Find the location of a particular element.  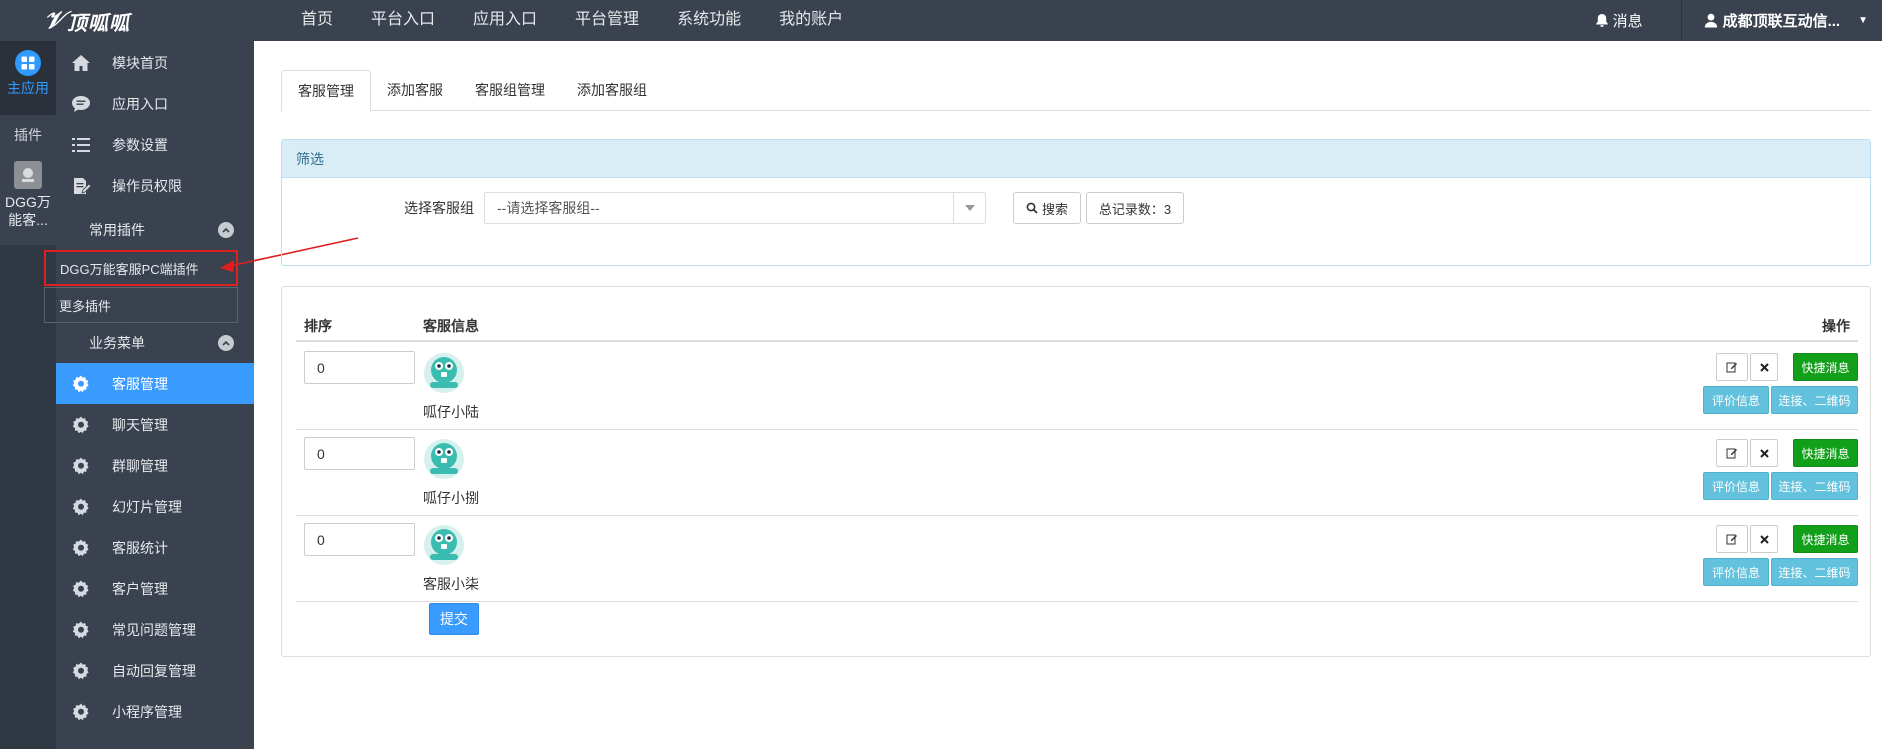

header-cs-info: 客服信息 is located at coordinates (451, 326).